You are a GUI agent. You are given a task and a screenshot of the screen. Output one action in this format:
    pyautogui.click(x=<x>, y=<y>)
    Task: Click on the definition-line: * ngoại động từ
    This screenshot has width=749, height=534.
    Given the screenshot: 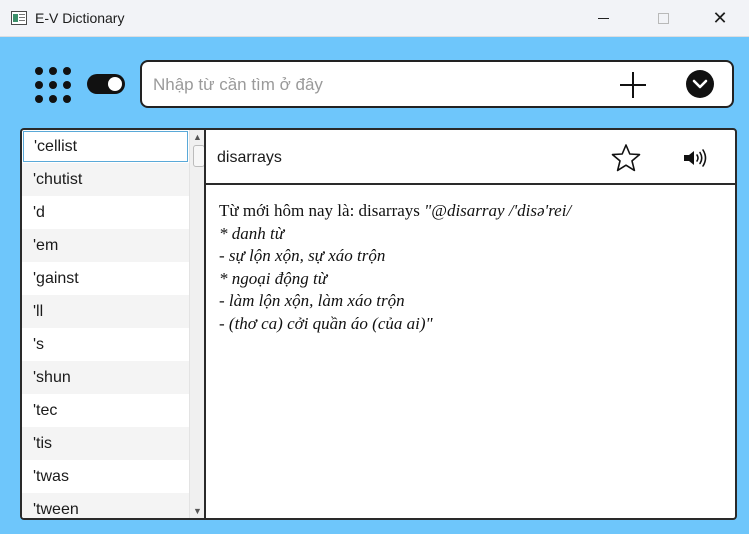 What is the action you would take?
    pyautogui.click(x=273, y=278)
    